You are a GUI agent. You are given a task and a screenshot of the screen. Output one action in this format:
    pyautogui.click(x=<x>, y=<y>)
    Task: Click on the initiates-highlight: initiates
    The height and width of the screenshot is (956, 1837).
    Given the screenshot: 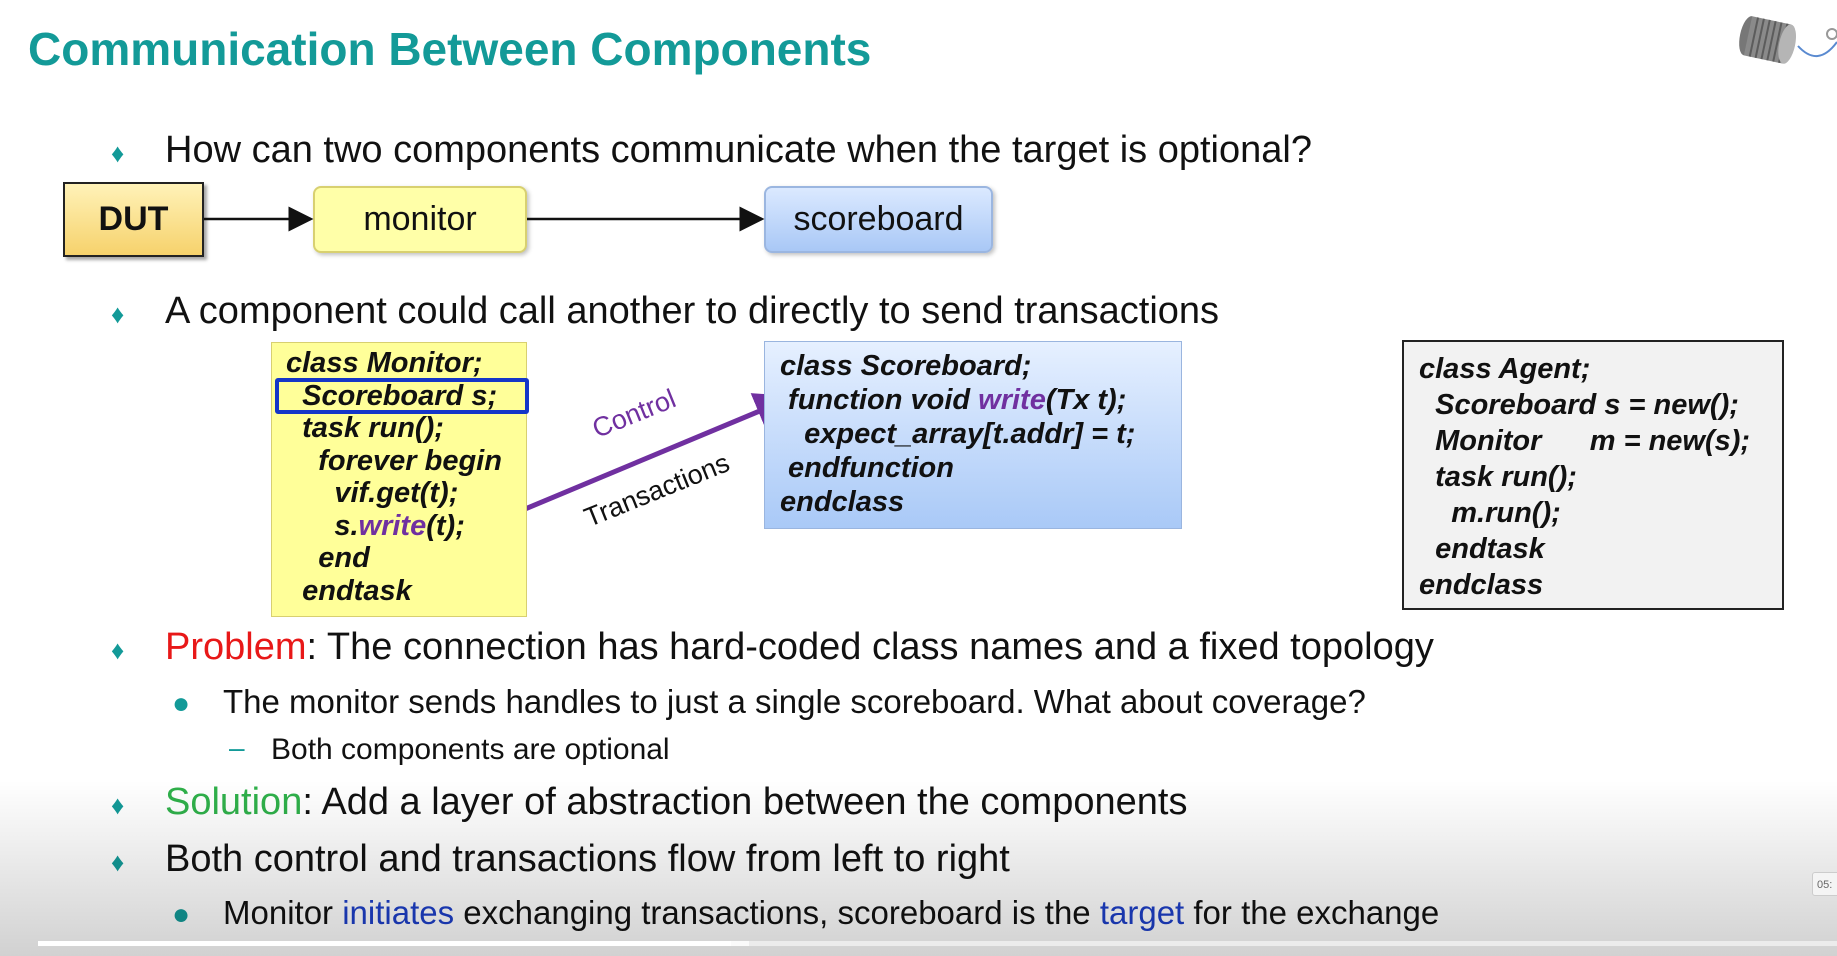 What is the action you would take?
    pyautogui.click(x=398, y=912)
    